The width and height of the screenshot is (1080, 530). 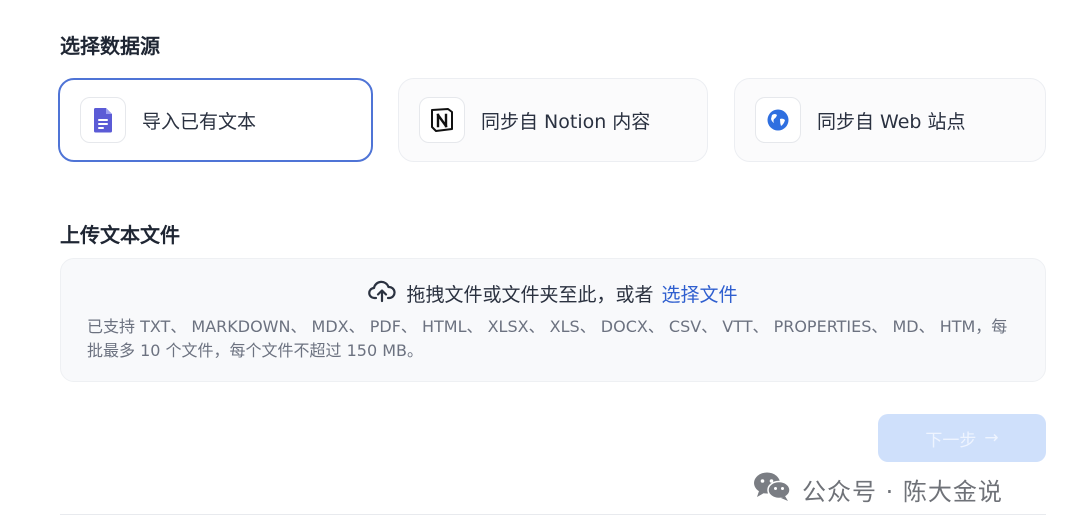 I want to click on source-option-notion: 同步自 Notion 内容, so click(x=553, y=120).